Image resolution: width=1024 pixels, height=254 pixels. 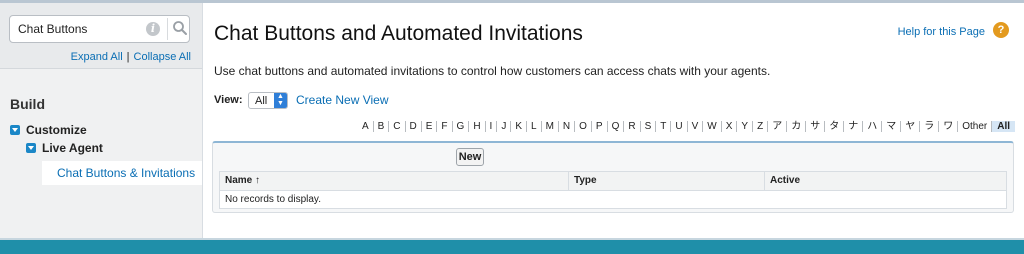 What do you see at coordinates (662, 126) in the screenshot?
I see `alphabet-letter: T` at bounding box center [662, 126].